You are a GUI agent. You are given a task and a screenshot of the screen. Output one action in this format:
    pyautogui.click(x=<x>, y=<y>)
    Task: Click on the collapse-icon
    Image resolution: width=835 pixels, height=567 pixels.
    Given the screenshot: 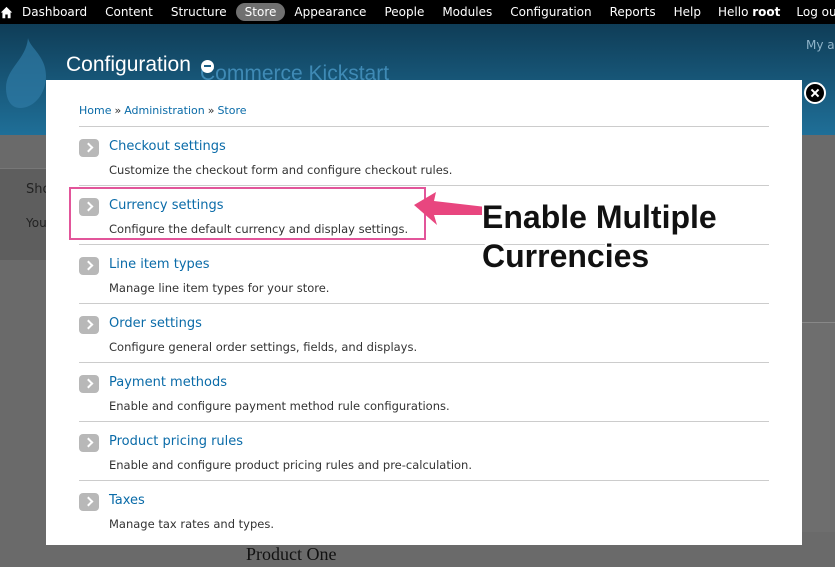 What is the action you would take?
    pyautogui.click(x=207, y=66)
    